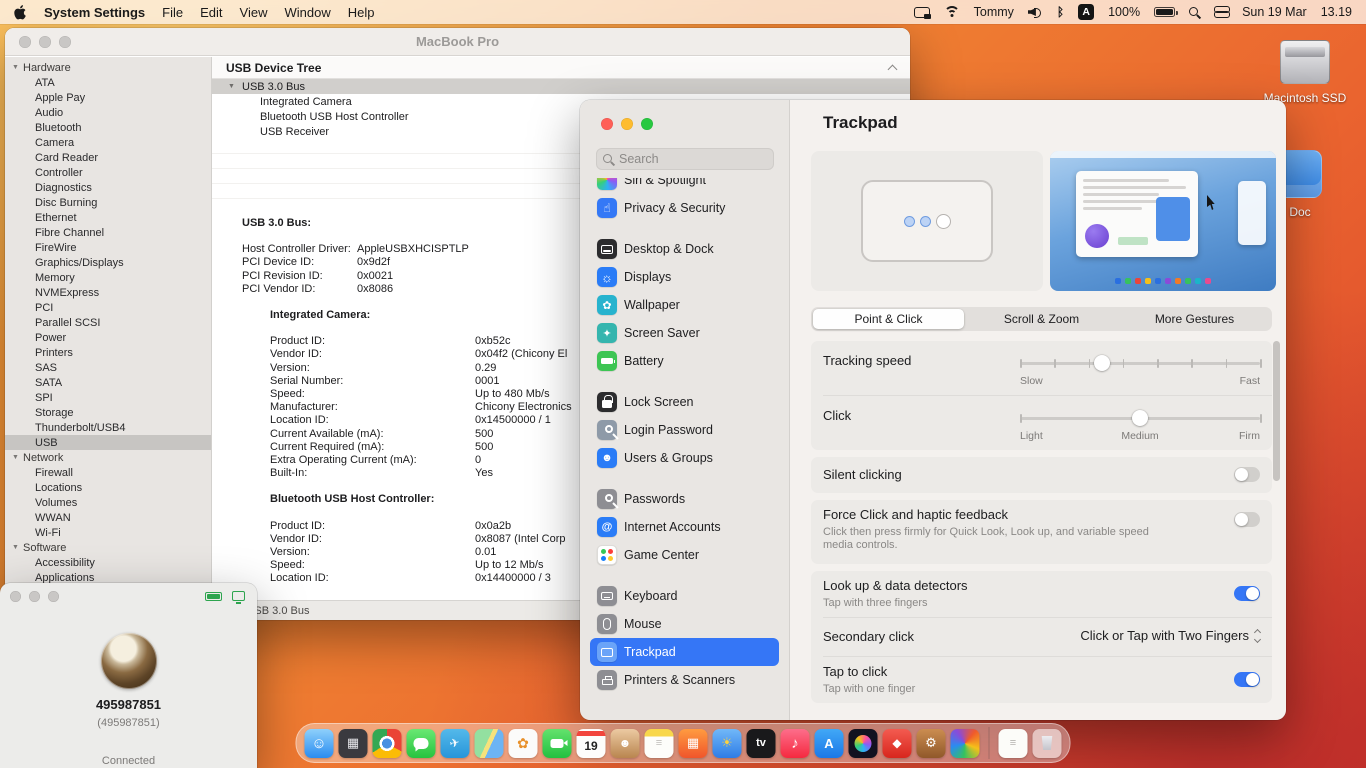 This screenshot has height=768, width=1366. Describe the element at coordinates (455, 743) in the screenshot. I see `dock-icon-telegram: ✈` at that location.